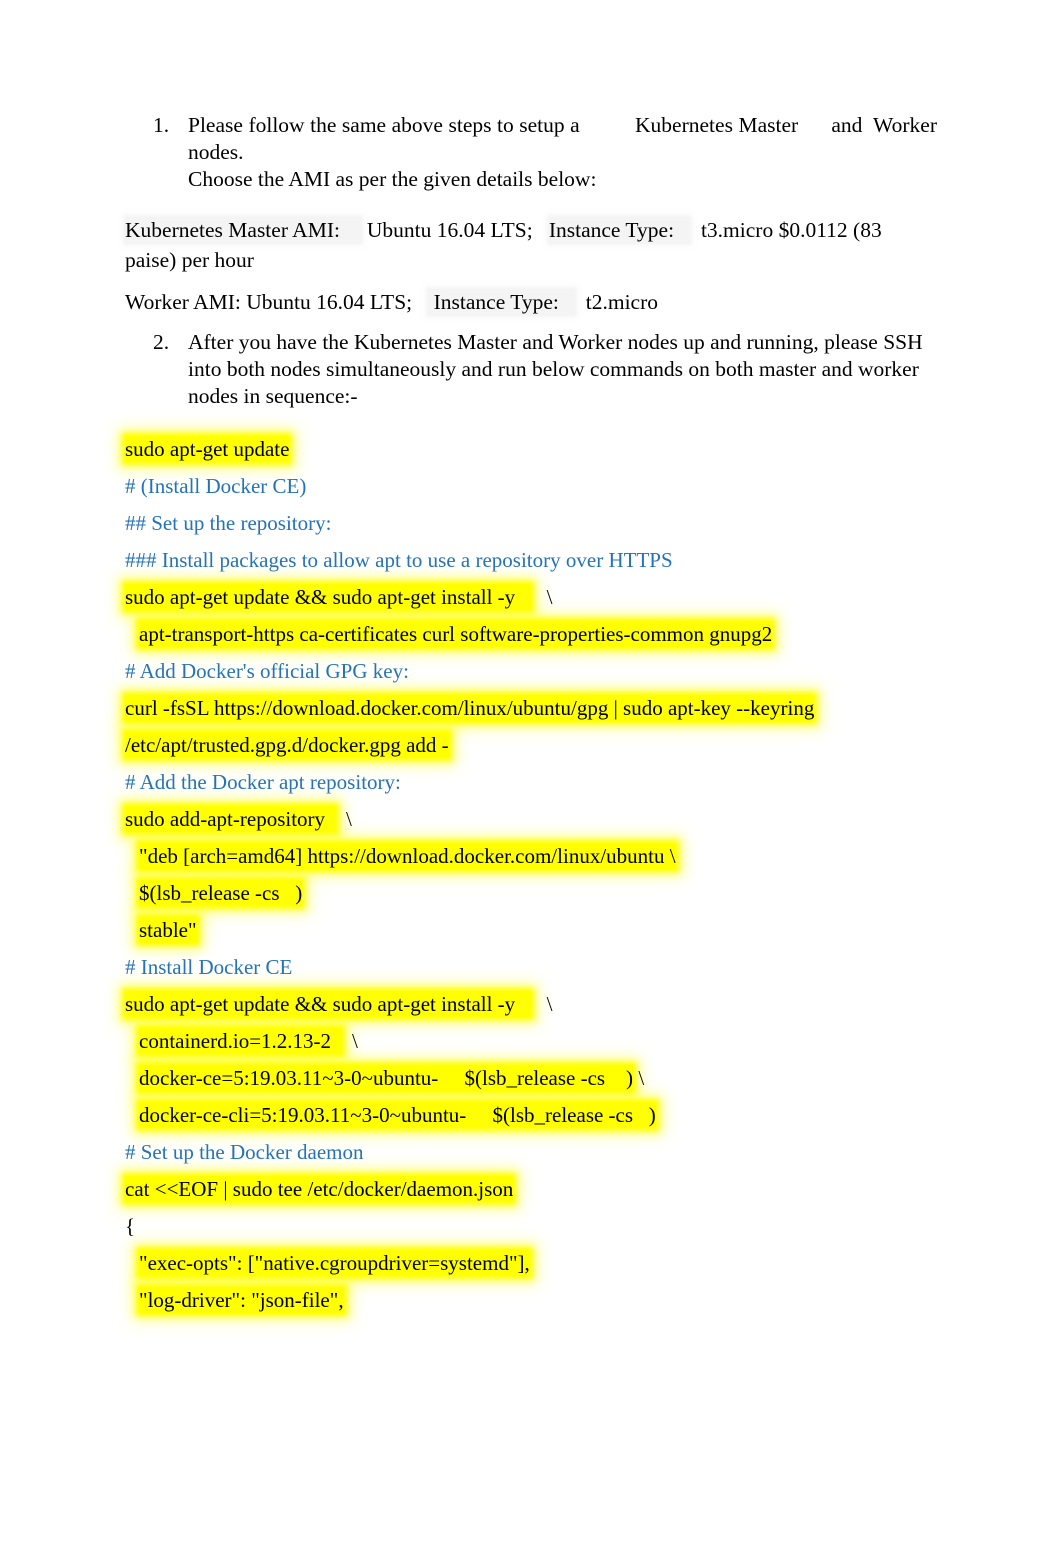  What do you see at coordinates (531, 1300) in the screenshot?
I see `code-line: "log-driver": "json-file",` at bounding box center [531, 1300].